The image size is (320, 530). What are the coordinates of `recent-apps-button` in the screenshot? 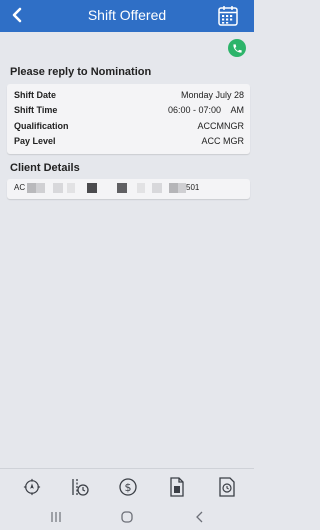 It's located at (56, 517).